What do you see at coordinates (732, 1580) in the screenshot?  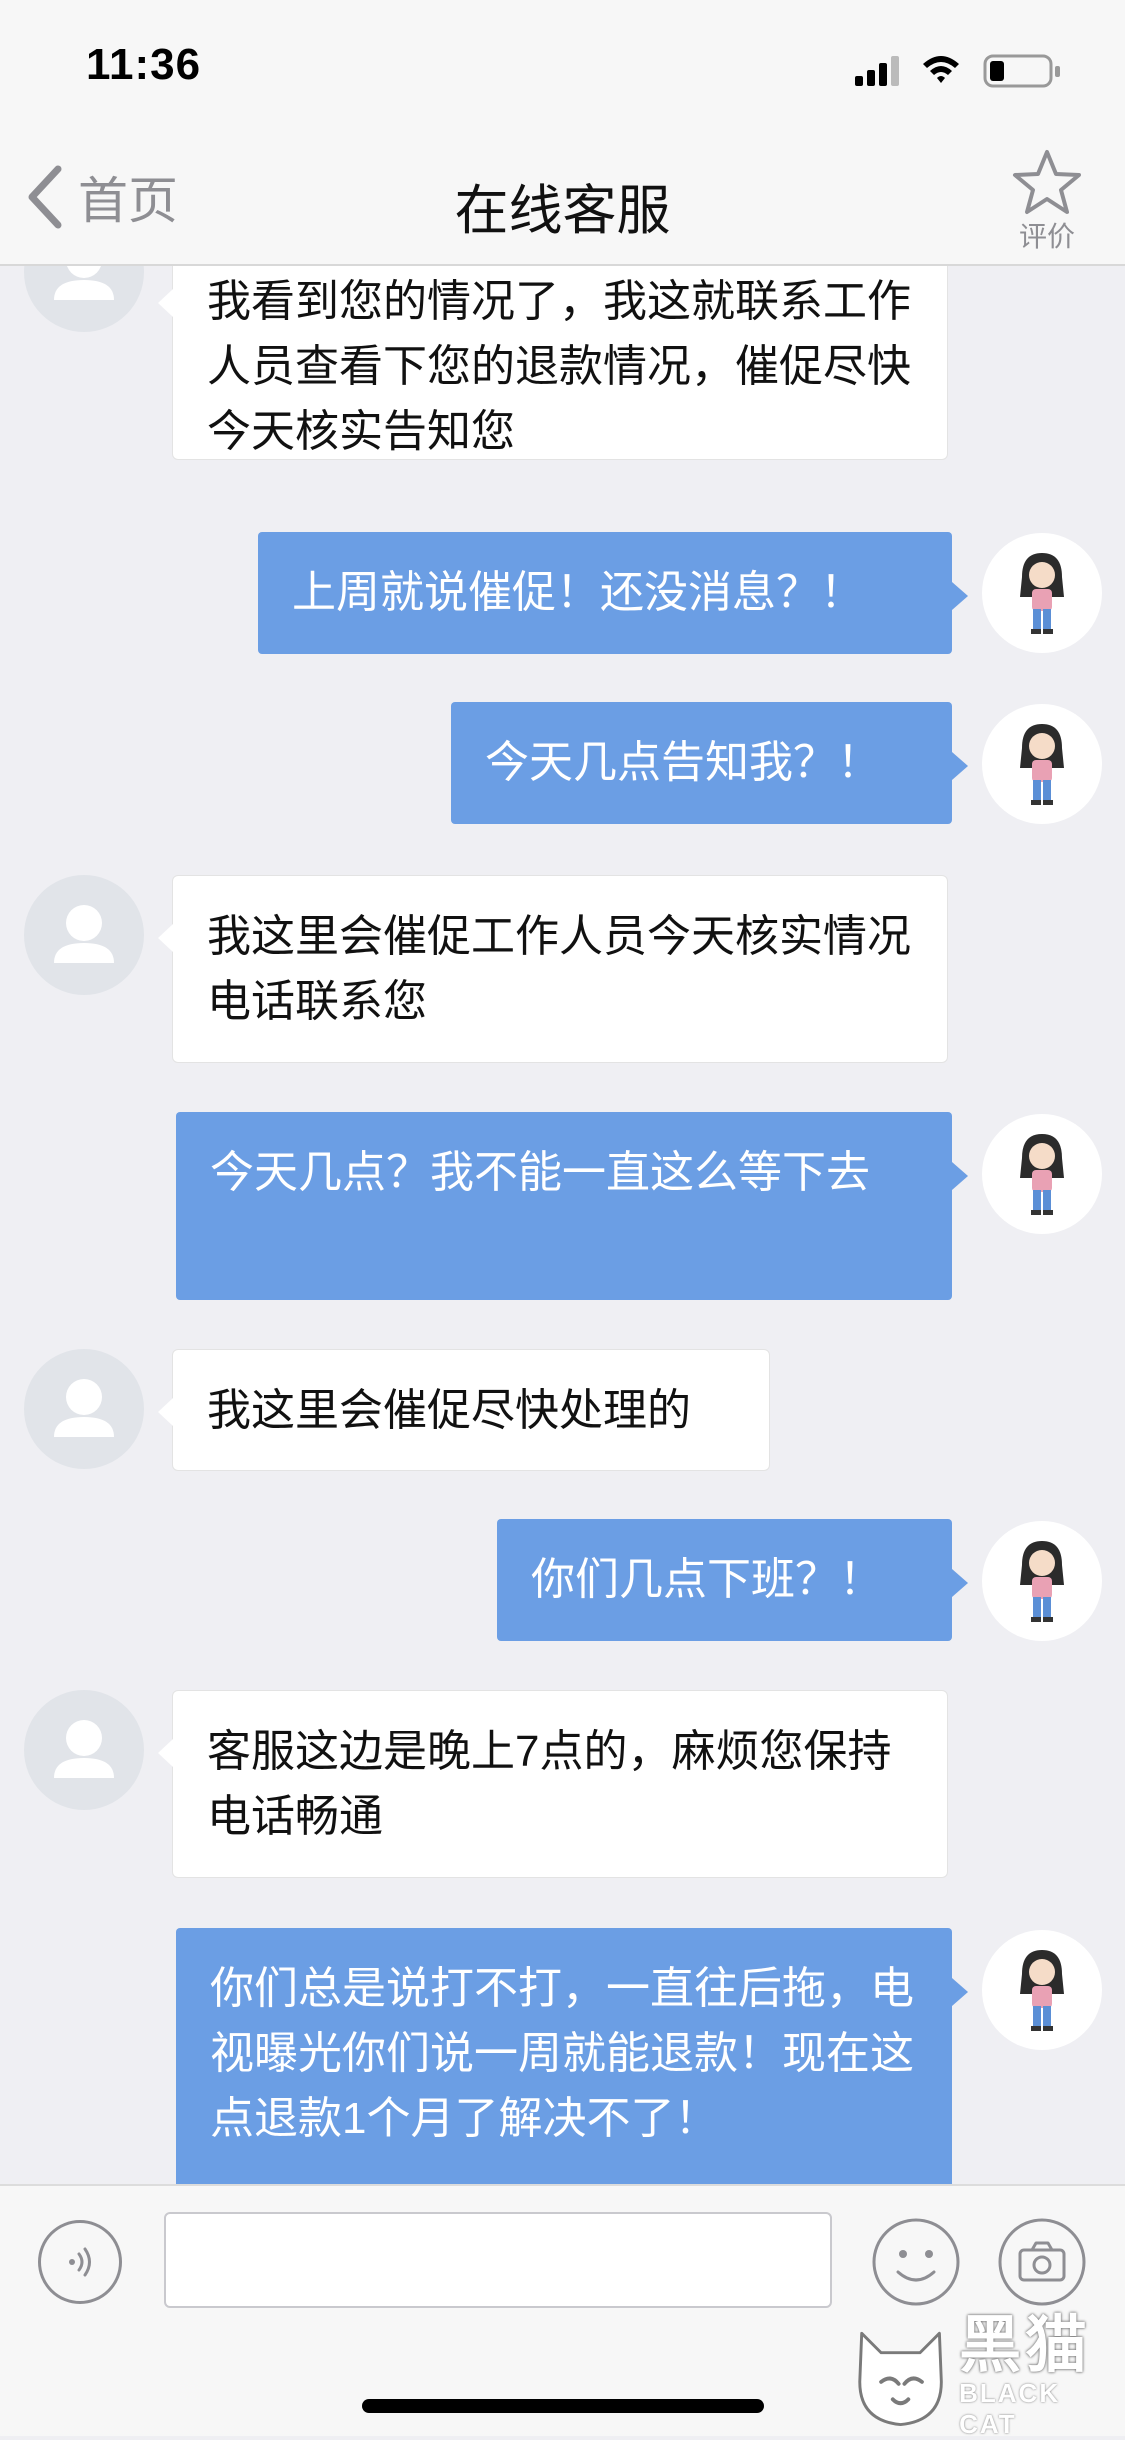 I see `user-message: 你们几点下班？！` at bounding box center [732, 1580].